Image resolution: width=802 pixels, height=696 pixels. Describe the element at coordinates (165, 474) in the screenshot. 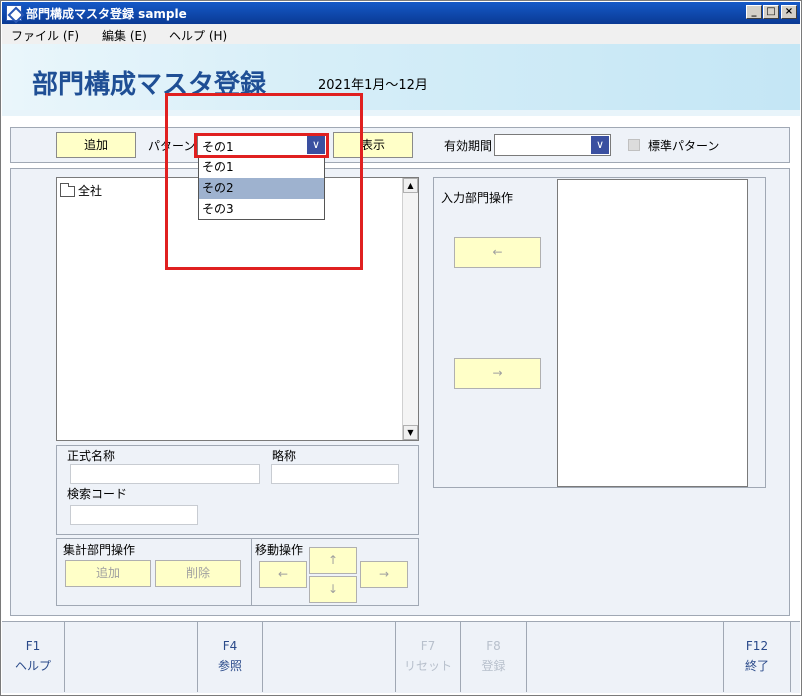

I see `formal-name-input` at that location.